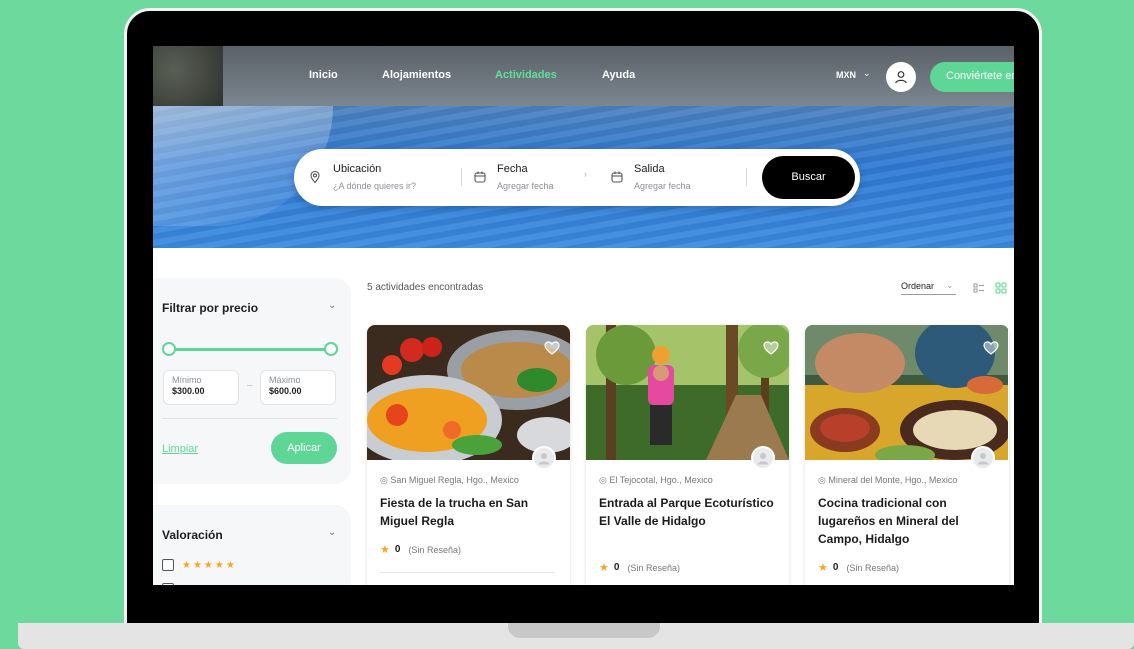 Image resolution: width=1134 pixels, height=649 pixels. What do you see at coordinates (209, 565) in the screenshot?
I see `star-icon: ★★★★★` at bounding box center [209, 565].